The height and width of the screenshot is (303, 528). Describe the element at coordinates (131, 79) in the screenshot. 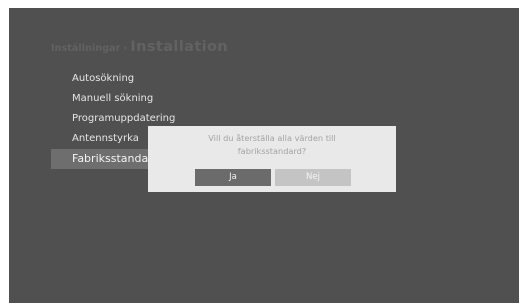

I see `menu-item-autosokning: Autosökning` at that location.